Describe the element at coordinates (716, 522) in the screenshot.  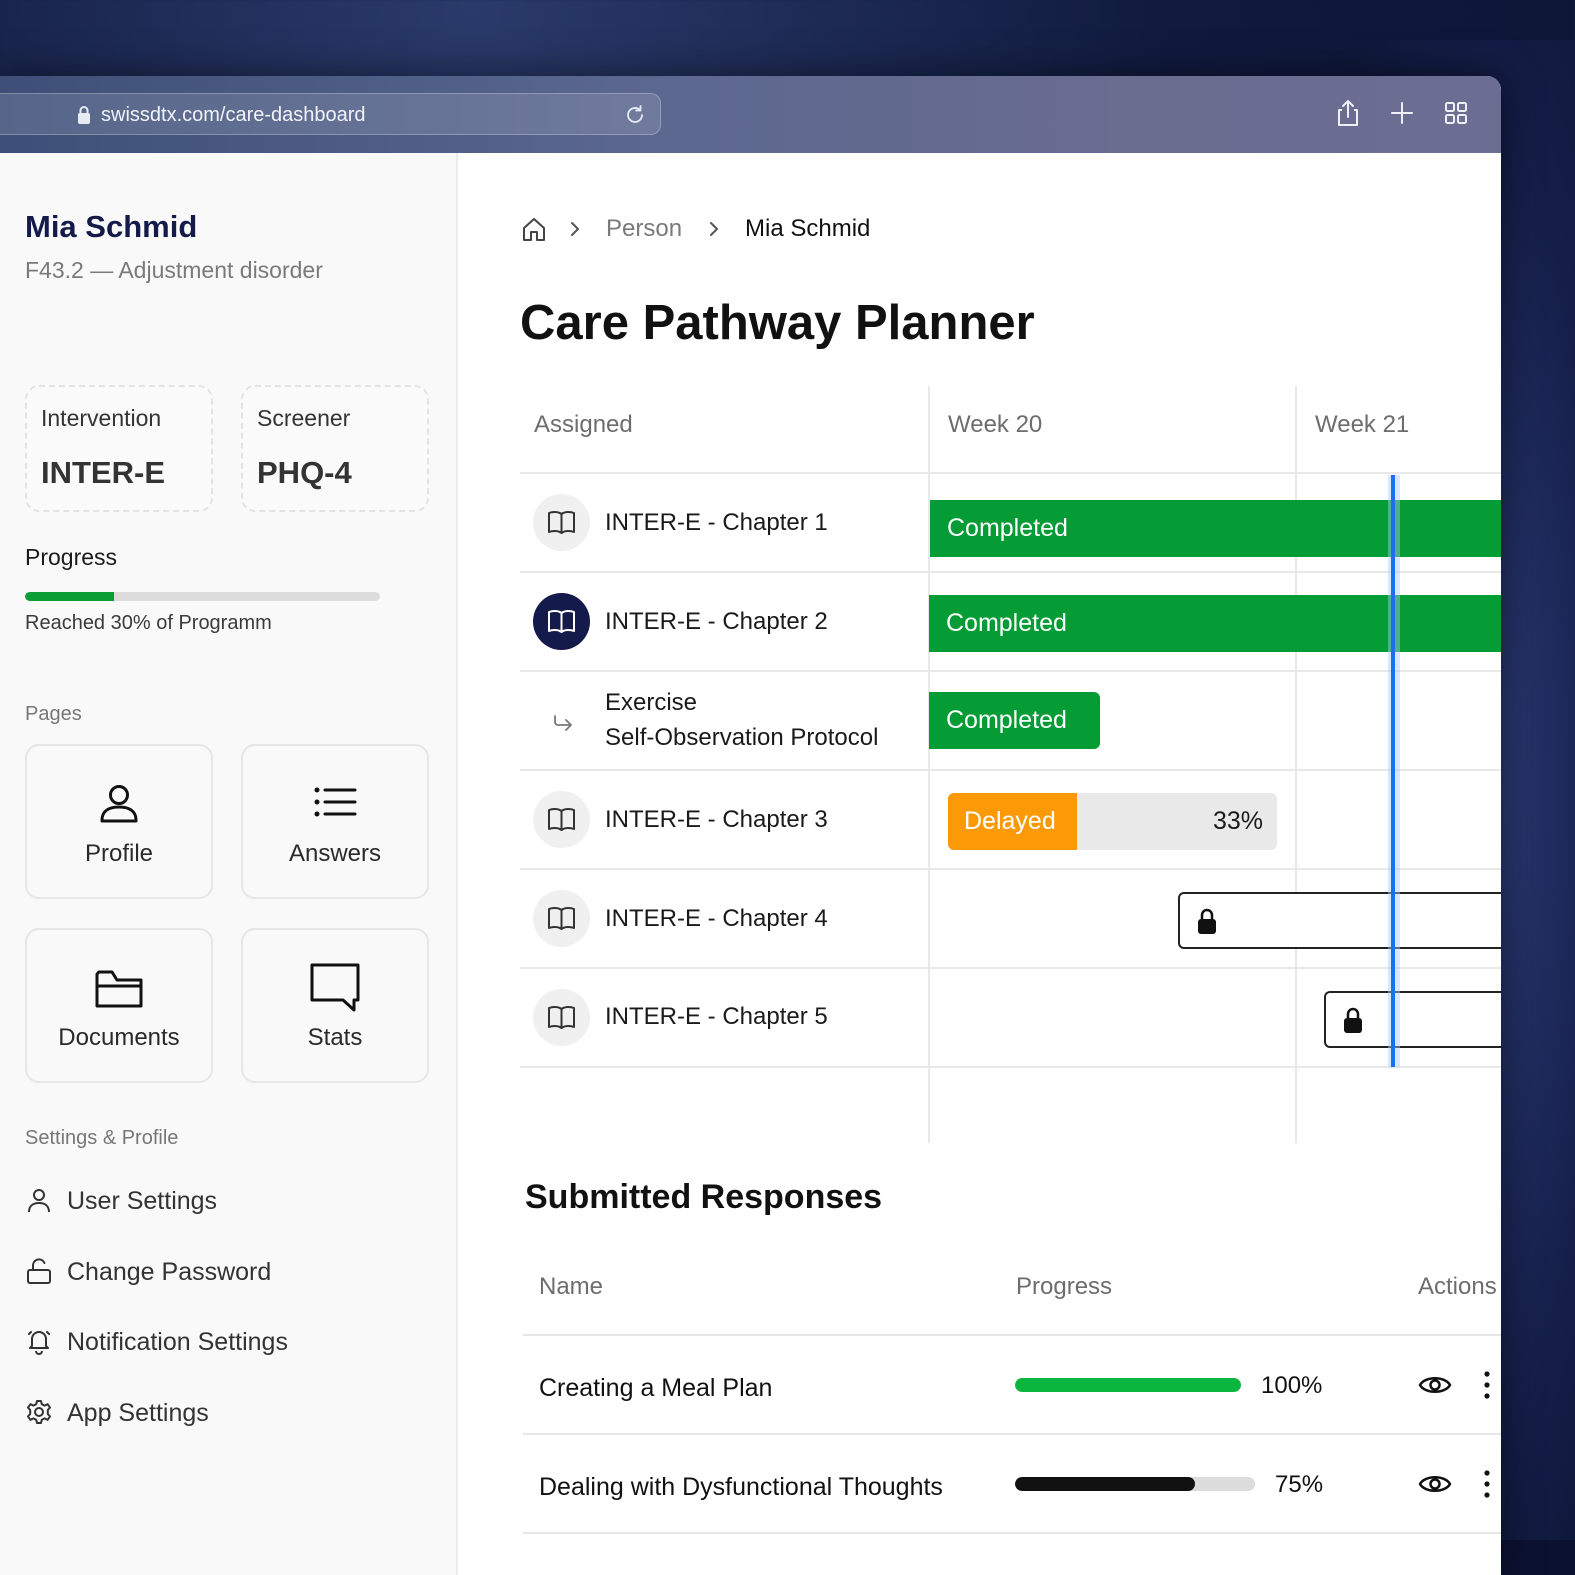
I see `gantt-row-label: INTER-E - Chapter 1` at that location.